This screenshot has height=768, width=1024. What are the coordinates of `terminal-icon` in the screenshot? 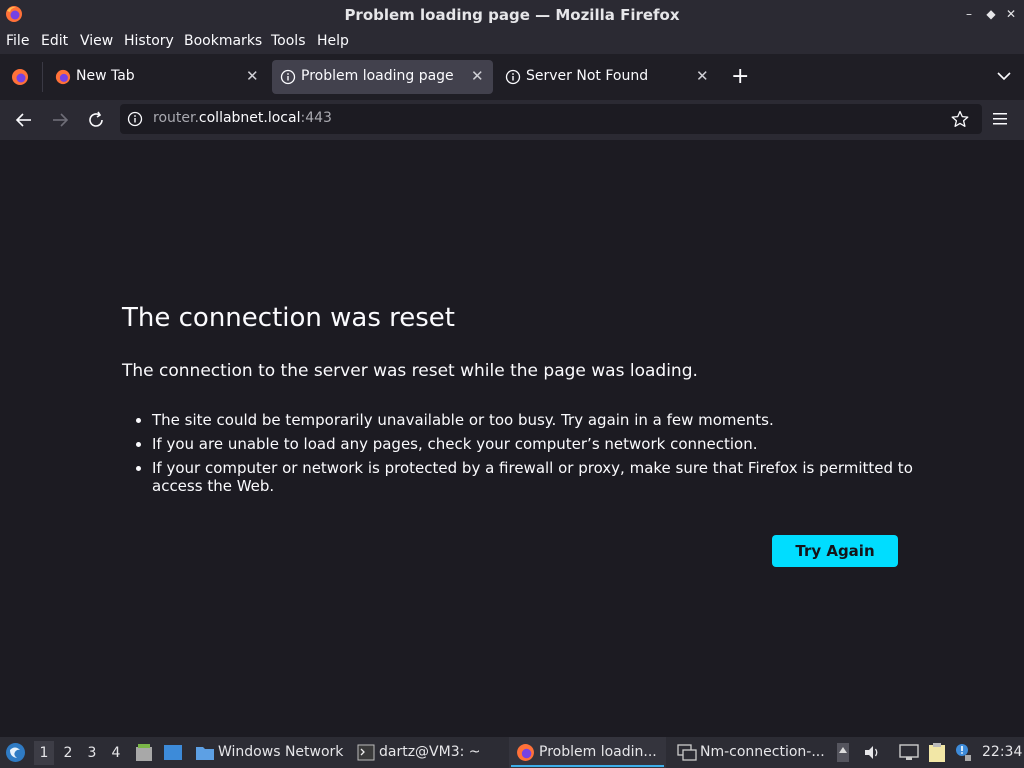 It's located at (366, 752).